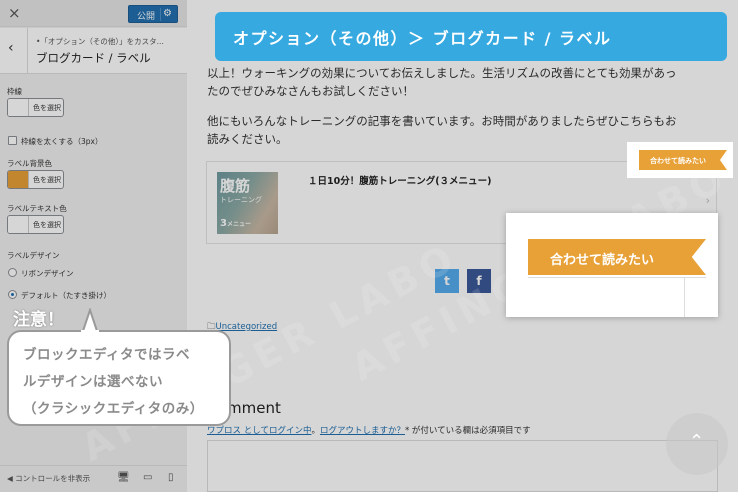 The width and height of the screenshot is (738, 492). What do you see at coordinates (310, 91) in the screenshot?
I see `paragraph-1-line-2: たのでぜひみなさんもお試しください！` at bounding box center [310, 91].